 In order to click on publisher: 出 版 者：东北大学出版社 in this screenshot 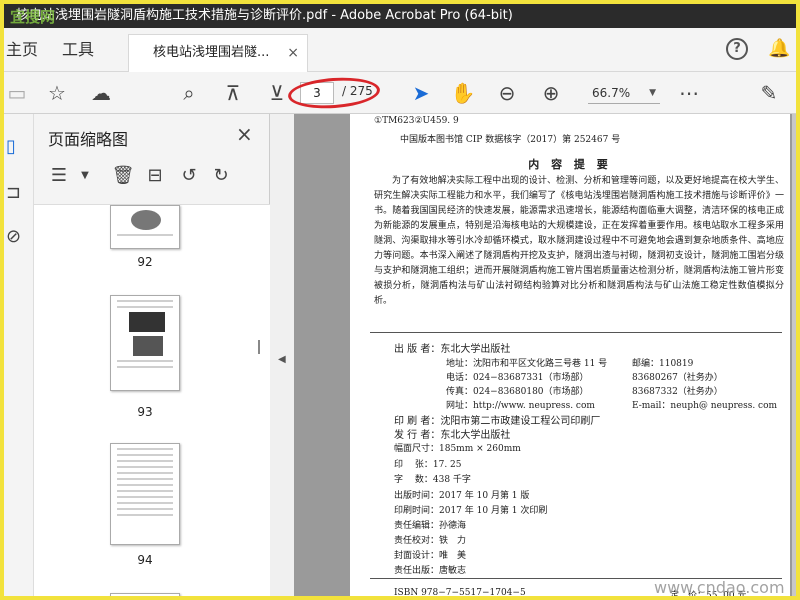, I will do `click(452, 349)`.